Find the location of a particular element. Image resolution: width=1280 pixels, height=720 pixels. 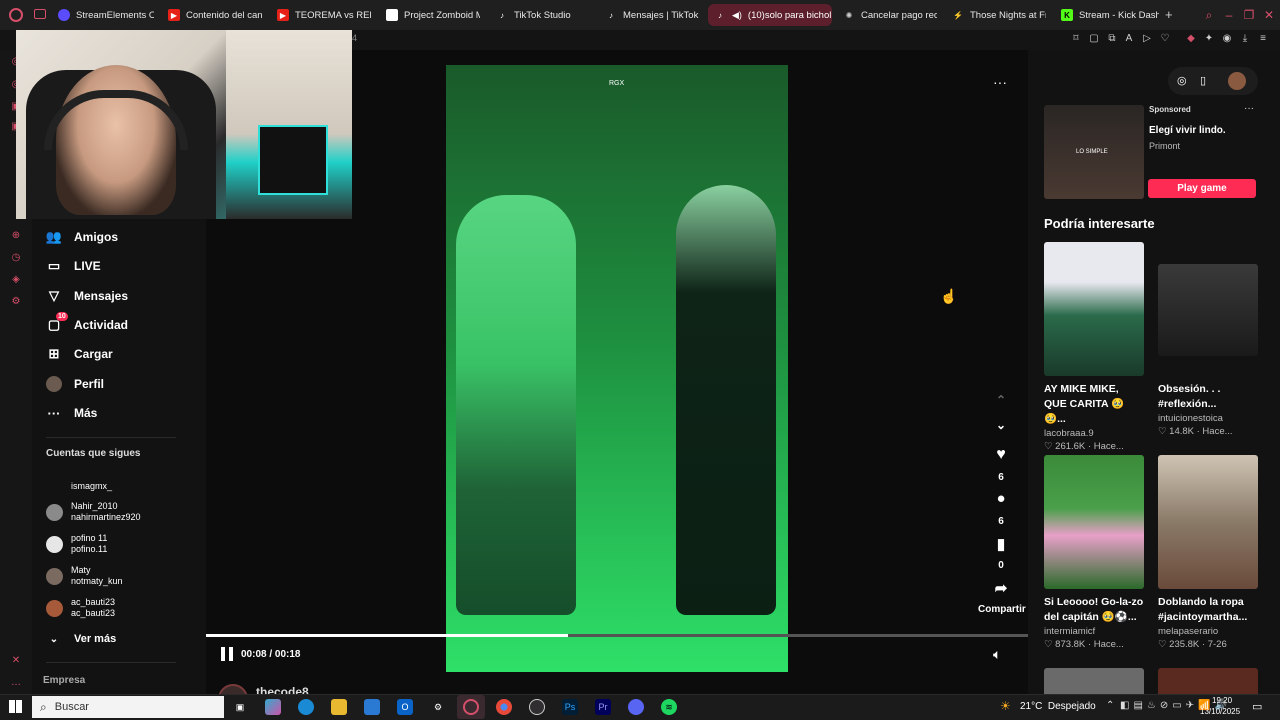

tab-overview-icon is located at coordinates (40, 14).